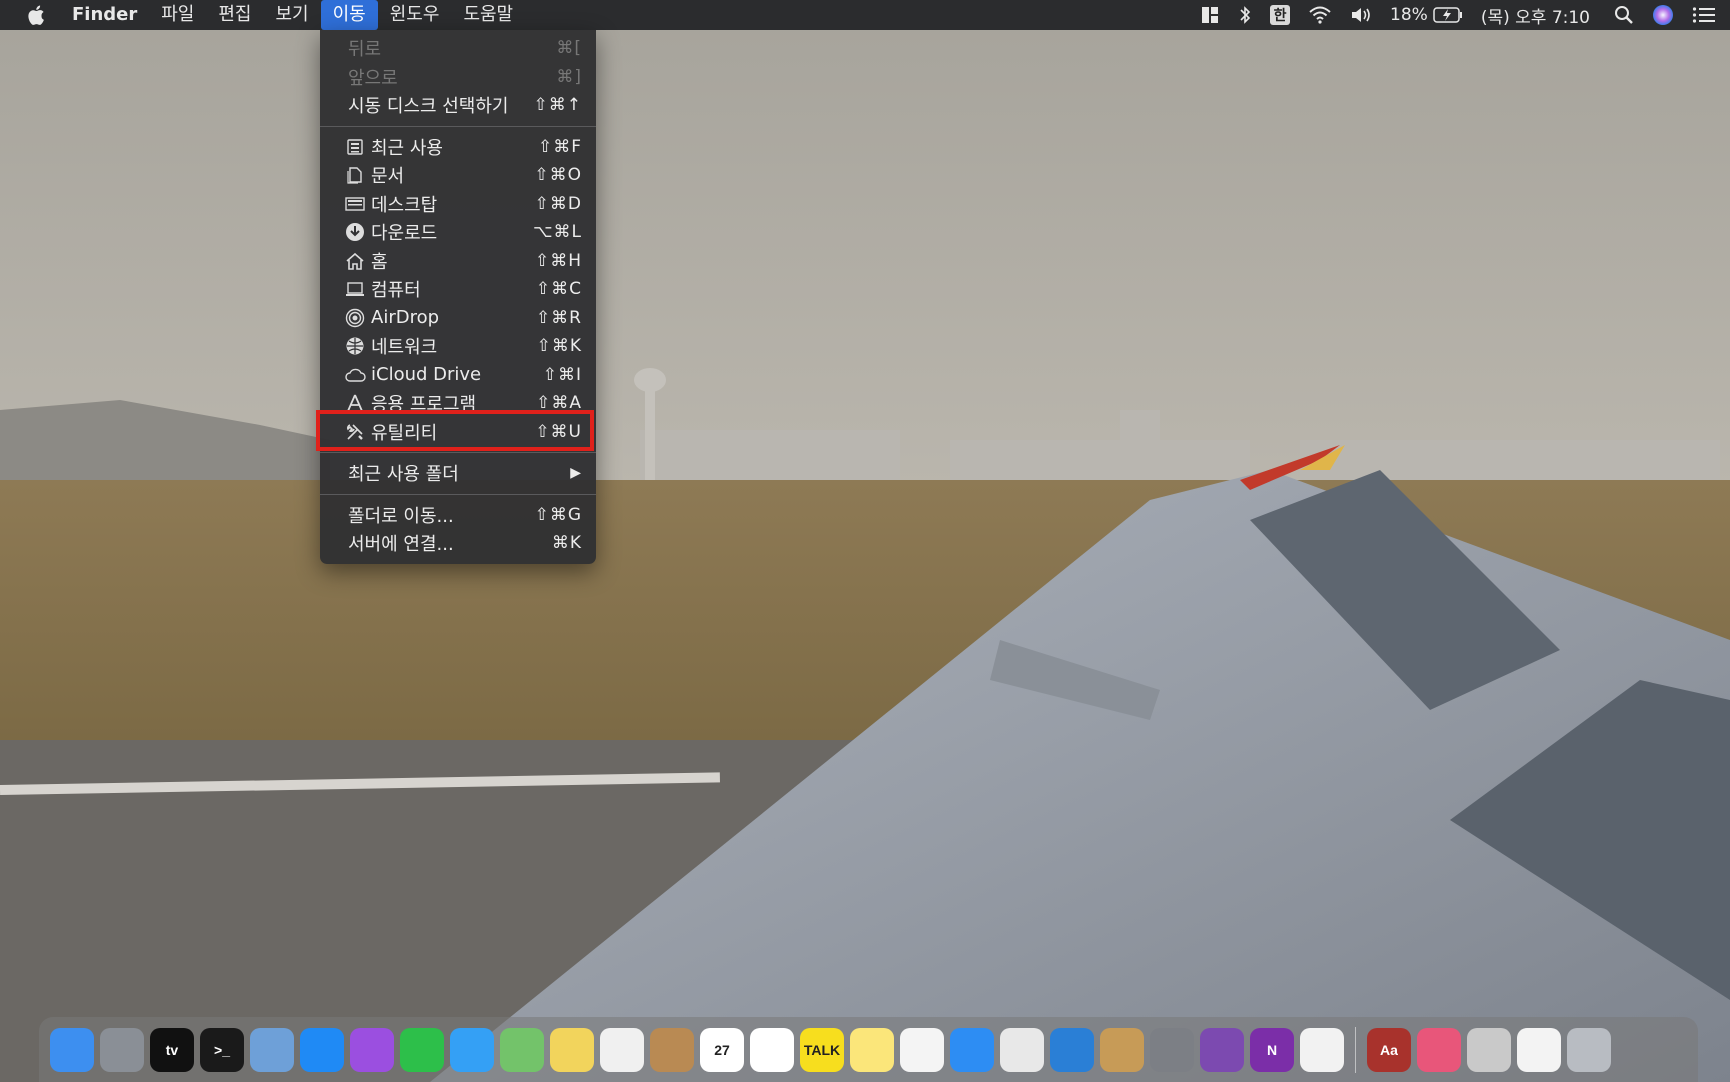 The image size is (1730, 1082). Describe the element at coordinates (404, 234) in the screenshot. I see `menu-item-label: 다운로드` at that location.